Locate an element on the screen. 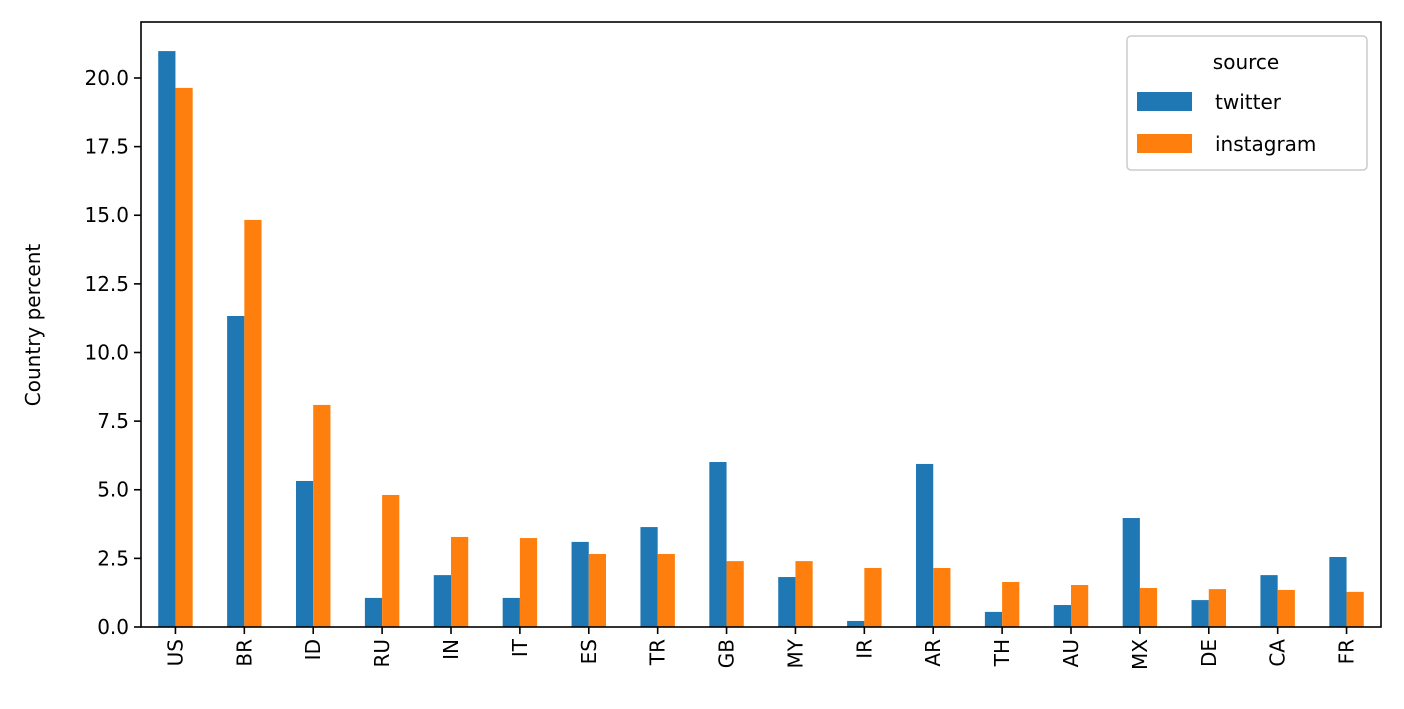  bar-twitter-CA is located at coordinates (1269, 601).